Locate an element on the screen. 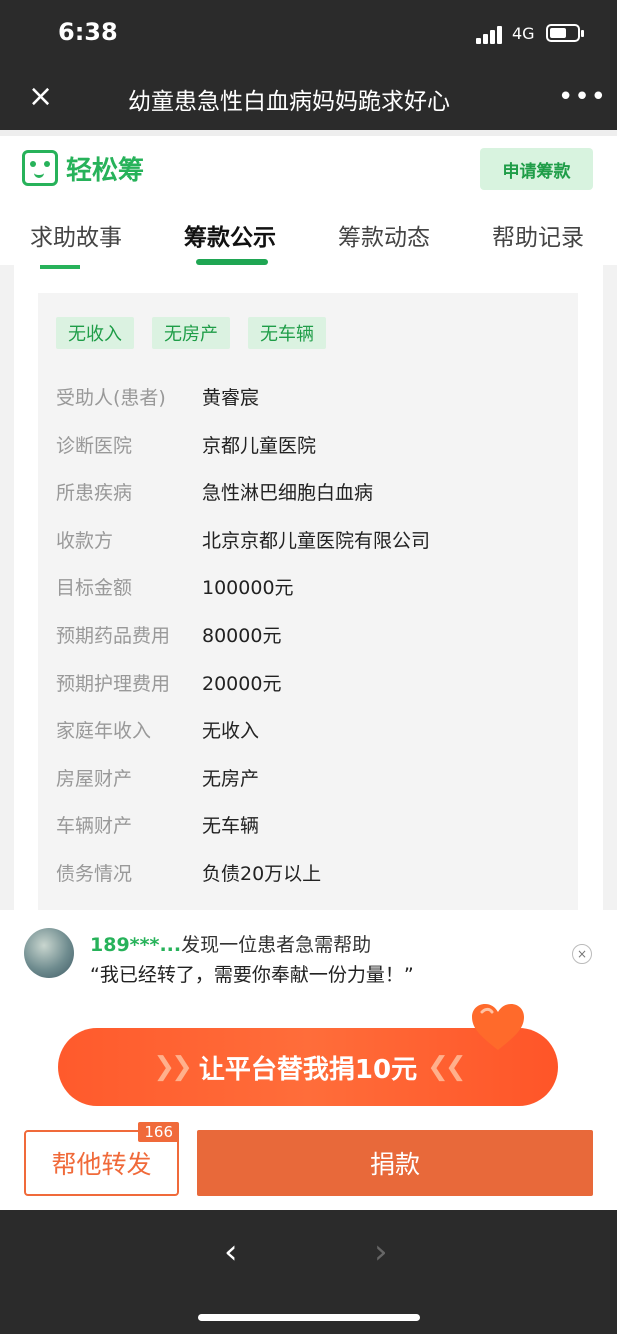 Image resolution: width=617 pixels, height=1334 pixels. notice-quote: “我已经转了，需要你奉献一份力量！” is located at coordinates (252, 975).